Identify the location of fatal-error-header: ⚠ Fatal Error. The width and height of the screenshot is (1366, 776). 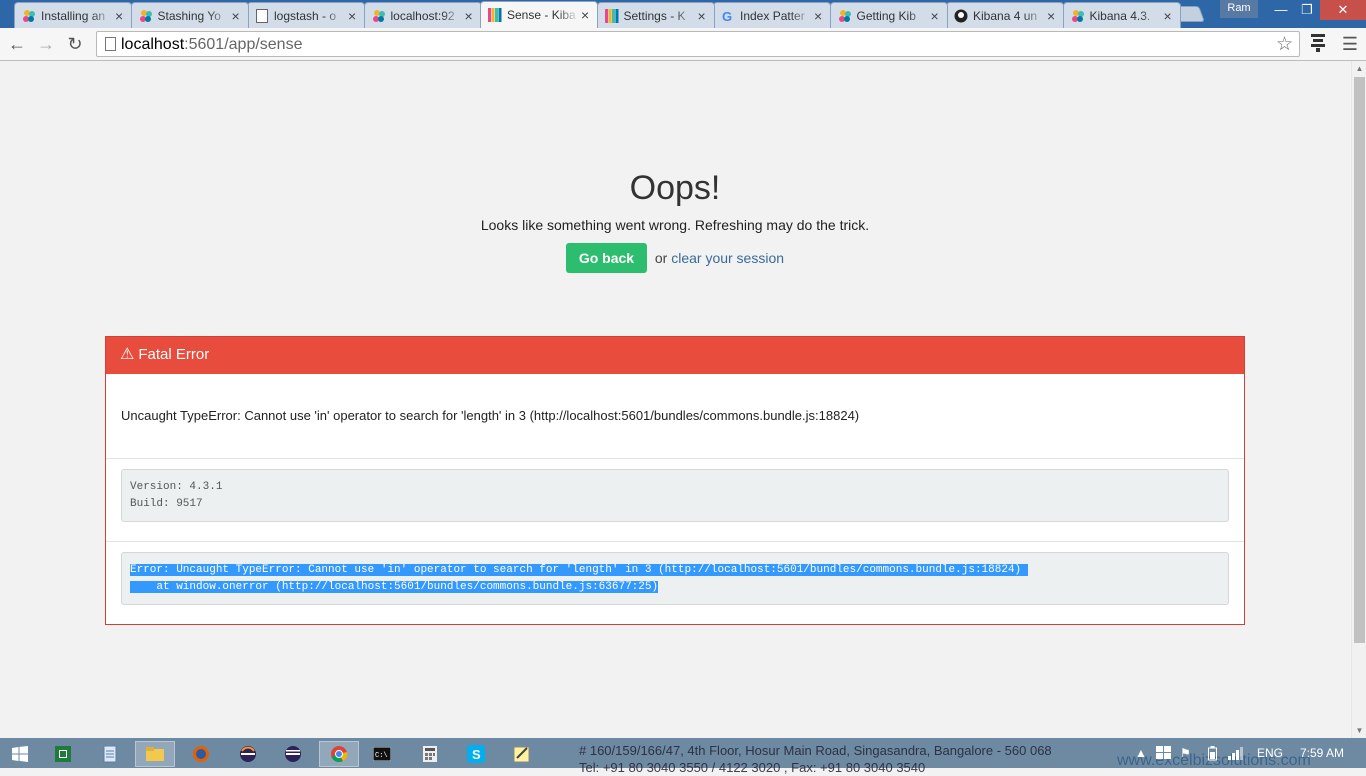
(675, 355).